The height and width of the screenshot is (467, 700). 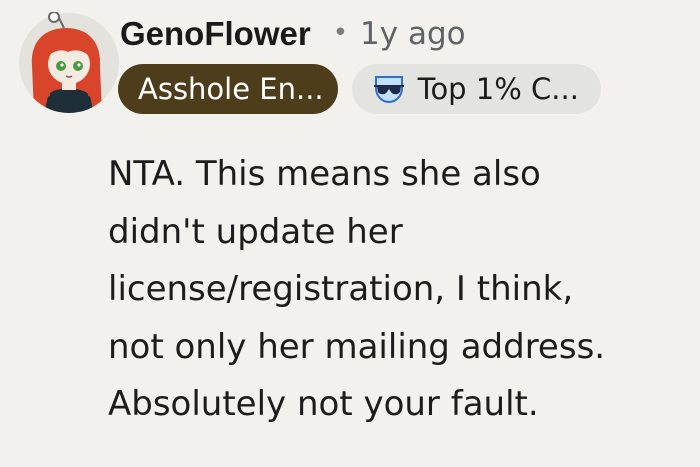 I want to click on avatar-image, so click(x=69, y=62).